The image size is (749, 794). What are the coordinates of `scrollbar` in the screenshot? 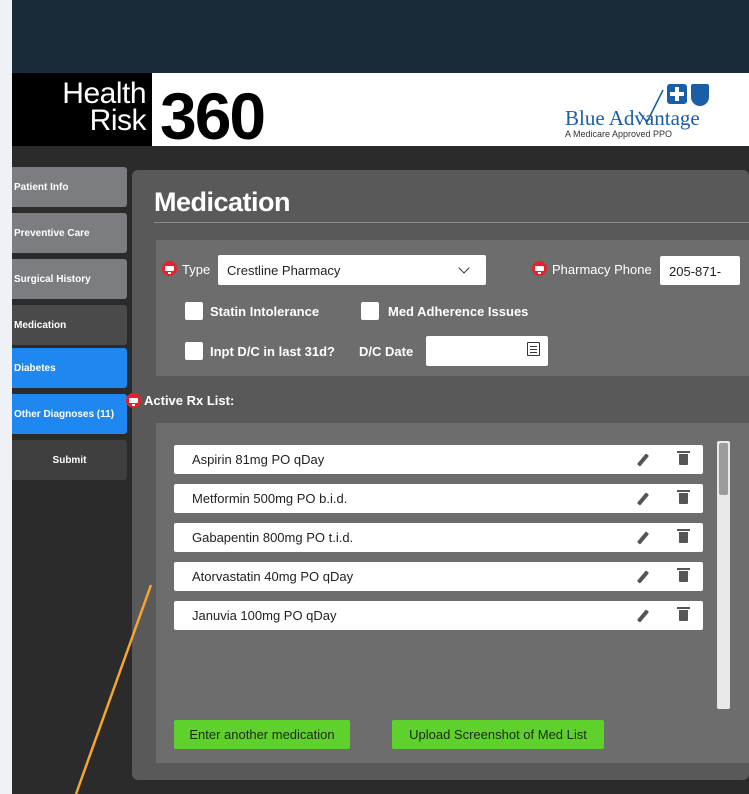 It's located at (723, 575).